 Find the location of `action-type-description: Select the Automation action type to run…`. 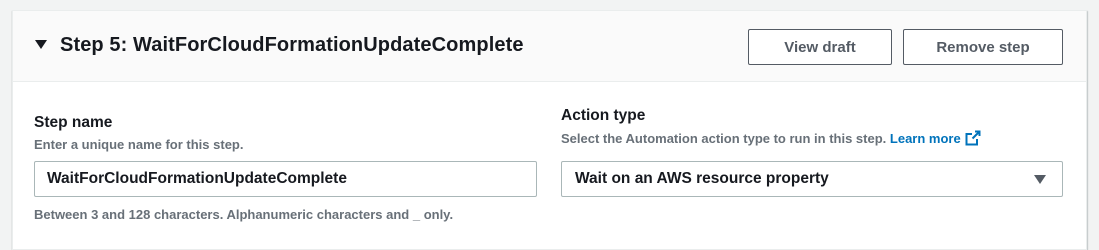

action-type-description: Select the Automation action type to run… is located at coordinates (771, 139).